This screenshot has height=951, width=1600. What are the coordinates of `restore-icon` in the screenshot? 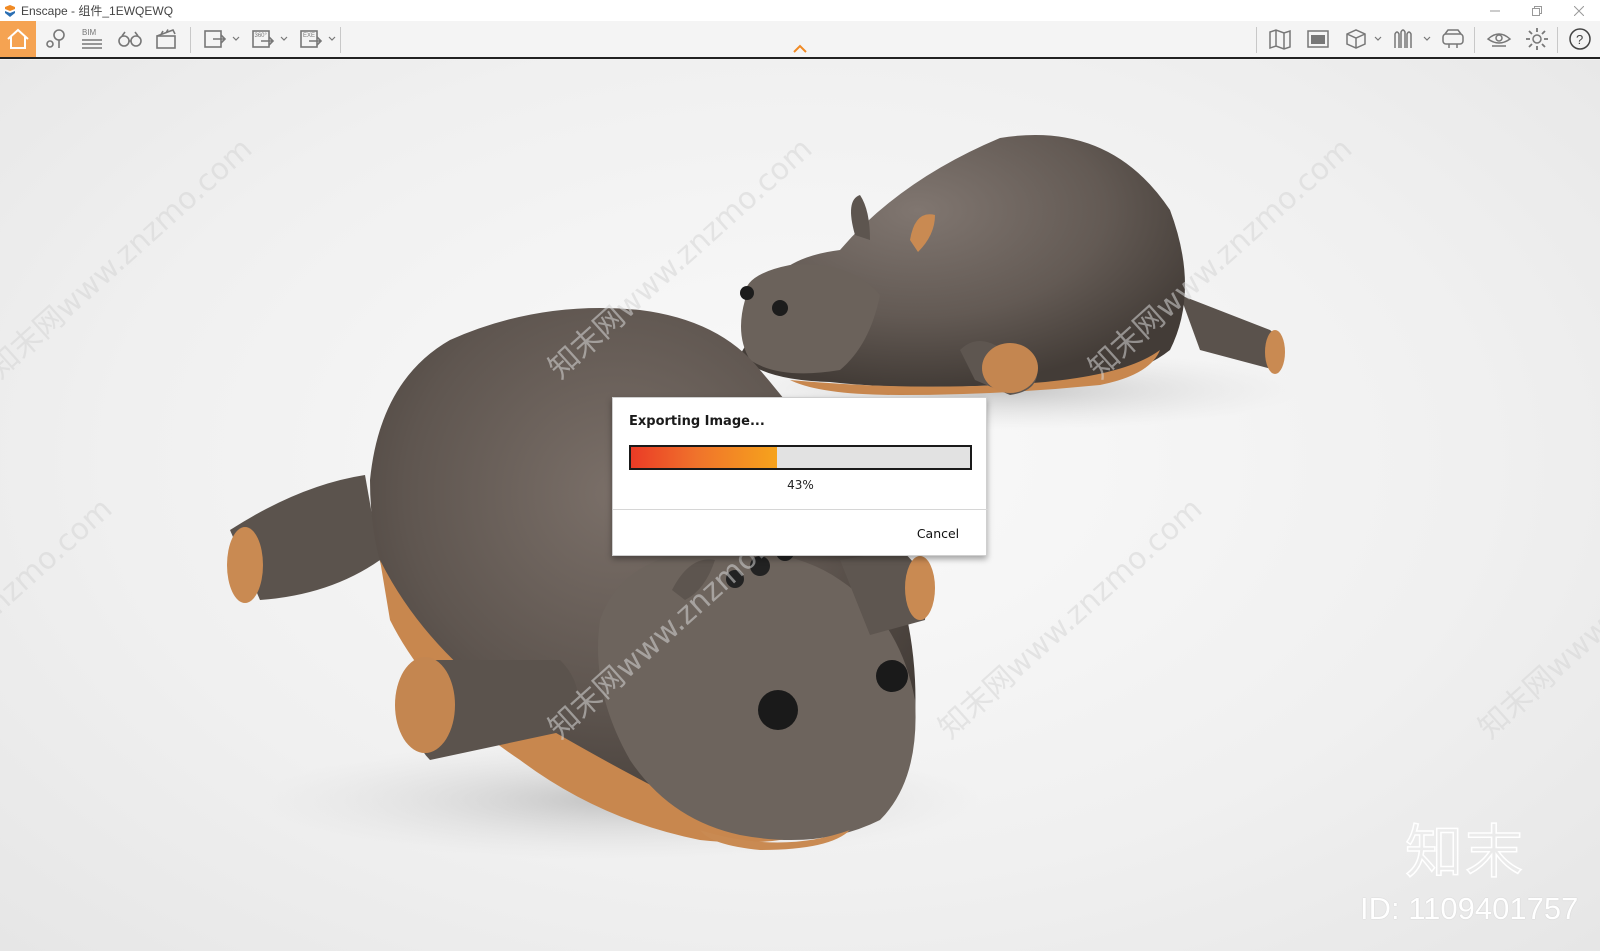 It's located at (1537, 10).